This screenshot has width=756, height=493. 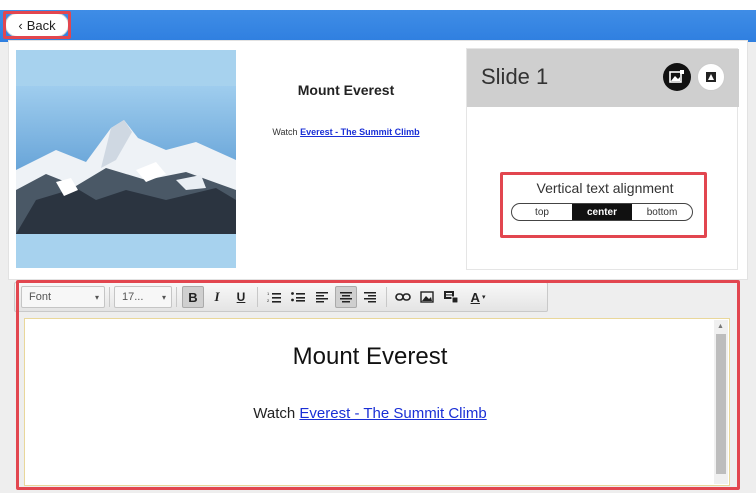 What do you see at coordinates (451, 297) in the screenshot?
I see `embed-icon` at bounding box center [451, 297].